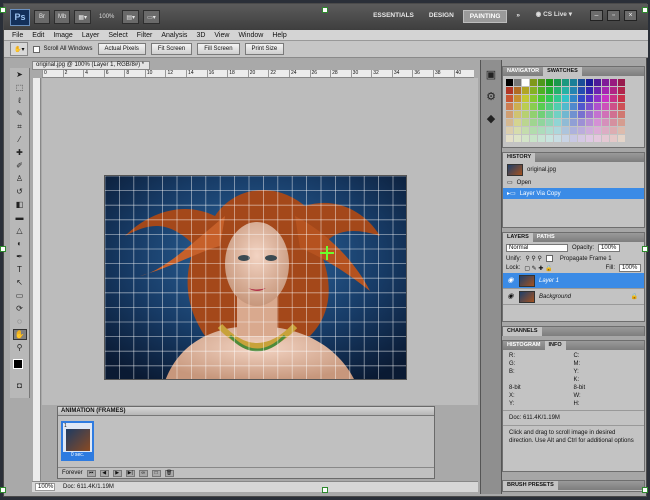 This screenshot has width=650, height=500. I want to click on navigator-dock-icon: ▣, so click(491, 74).